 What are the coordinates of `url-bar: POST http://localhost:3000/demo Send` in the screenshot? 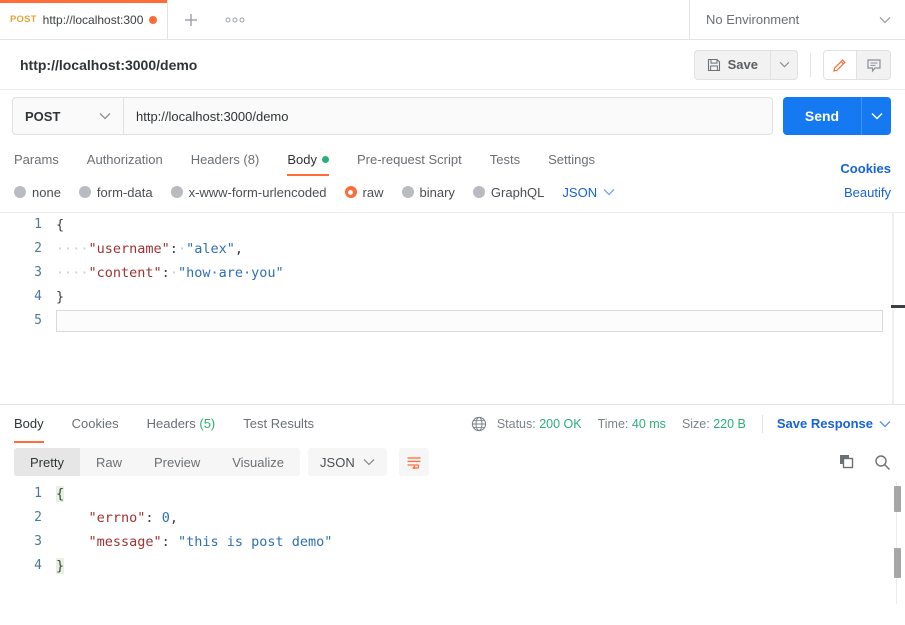 It's located at (452, 116).